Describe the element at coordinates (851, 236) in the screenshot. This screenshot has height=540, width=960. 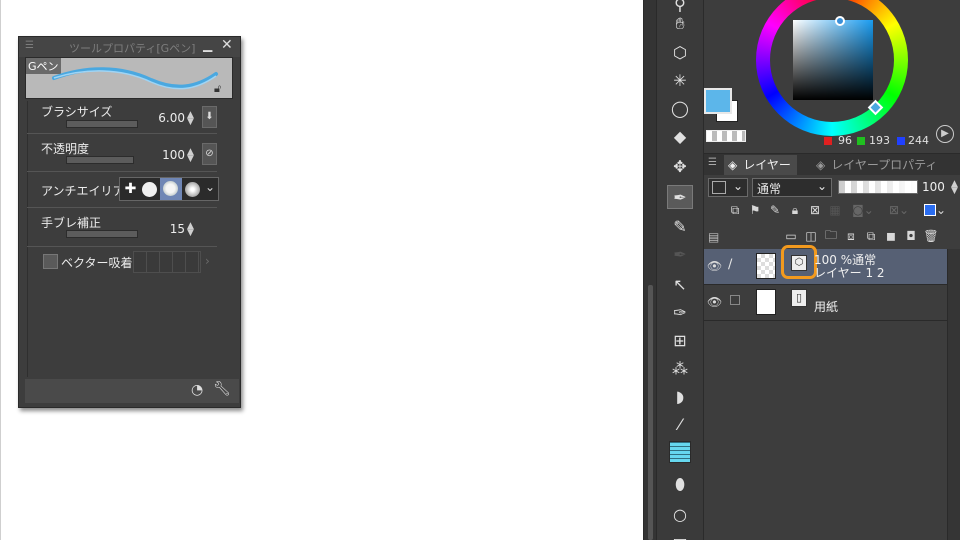
I see `transfer-down-icon: ⧈` at that location.